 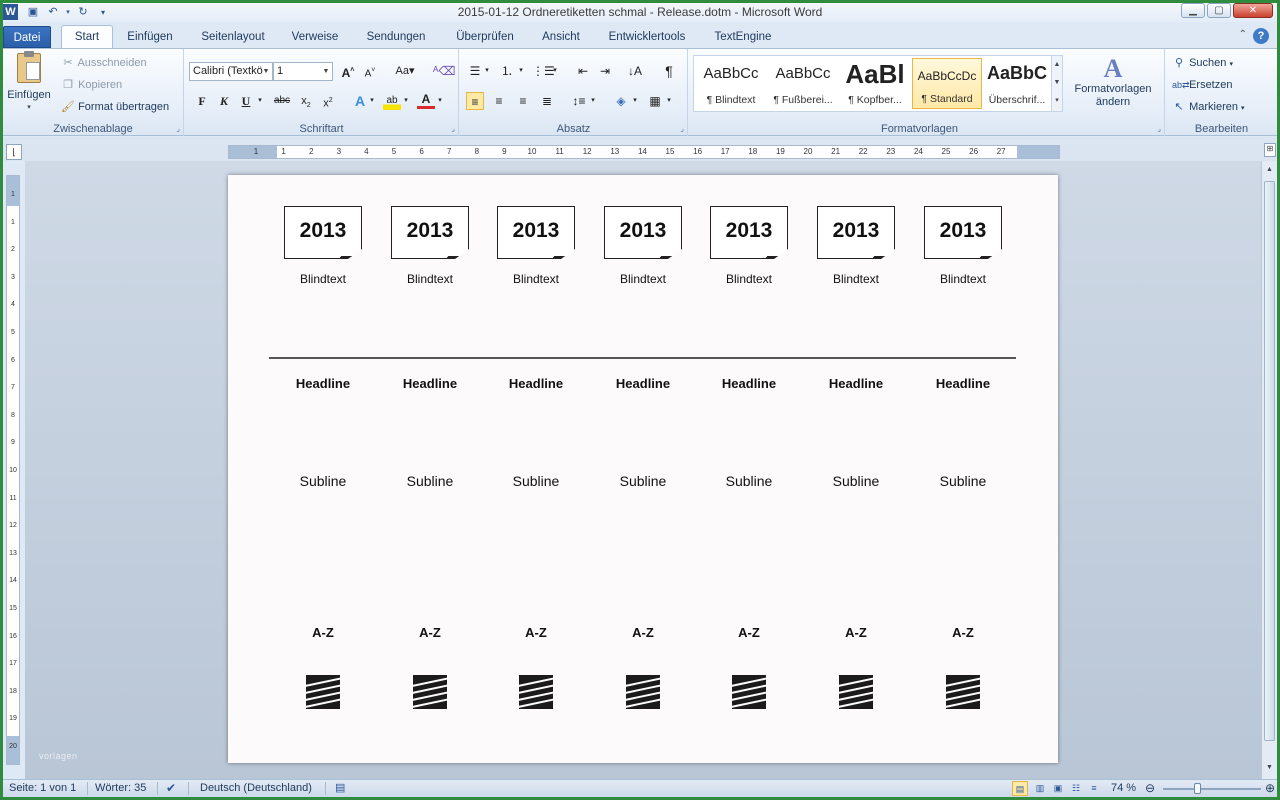 What do you see at coordinates (1193, 10) in the screenshot?
I see `minimize-icon: ▁` at bounding box center [1193, 10].